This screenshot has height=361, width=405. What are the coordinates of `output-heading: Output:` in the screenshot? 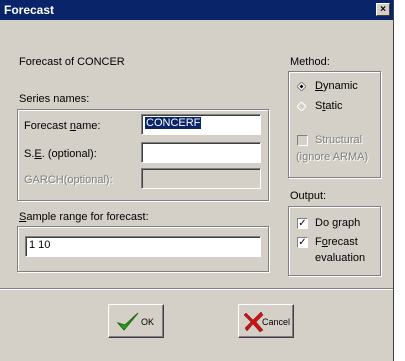 It's located at (308, 196).